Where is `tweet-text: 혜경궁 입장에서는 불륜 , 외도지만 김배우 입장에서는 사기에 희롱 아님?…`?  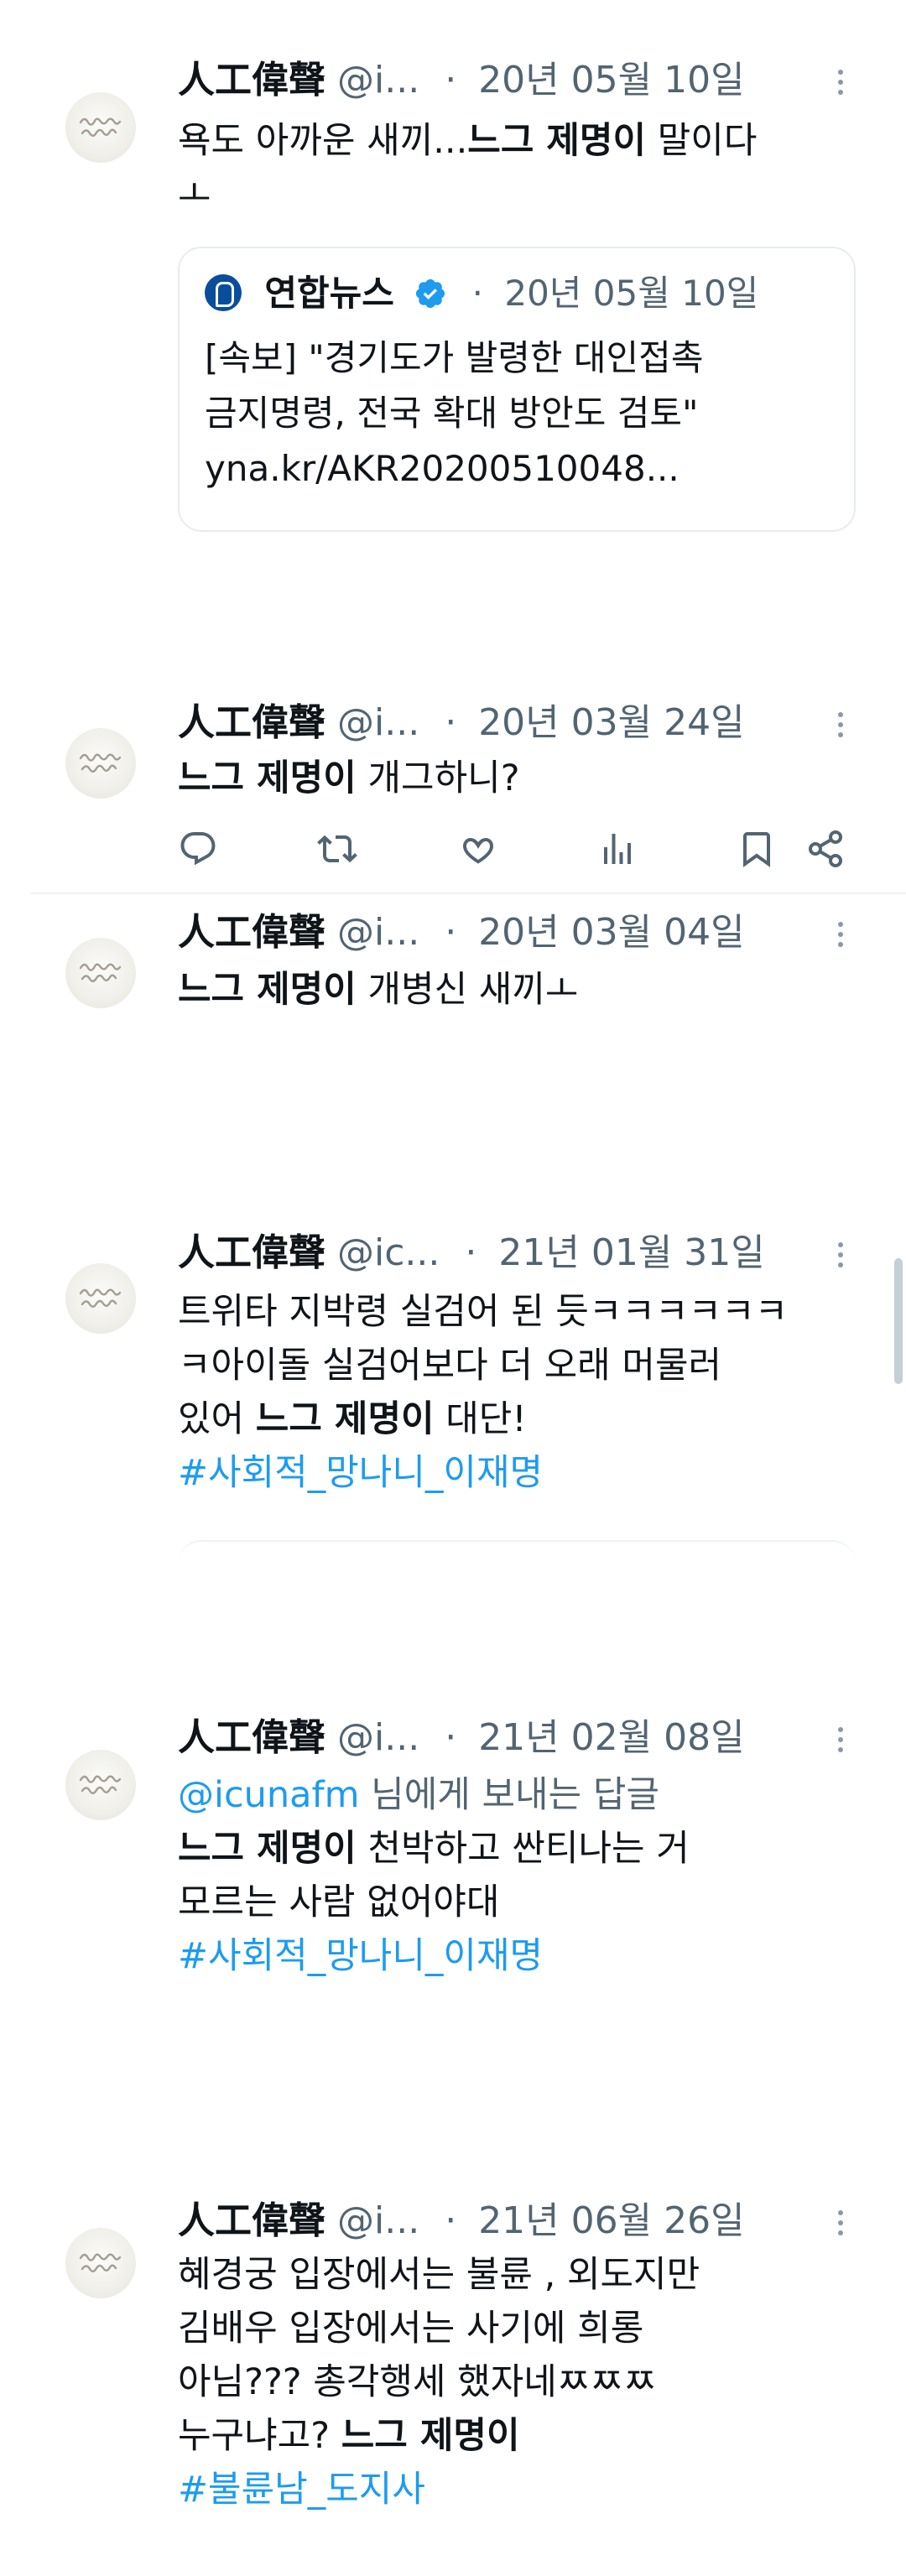 tweet-text: 혜경궁 입장에서는 불륜 , 외도지만 김배우 입장에서는 사기에 희롱 아님?… is located at coordinates (439, 2382).